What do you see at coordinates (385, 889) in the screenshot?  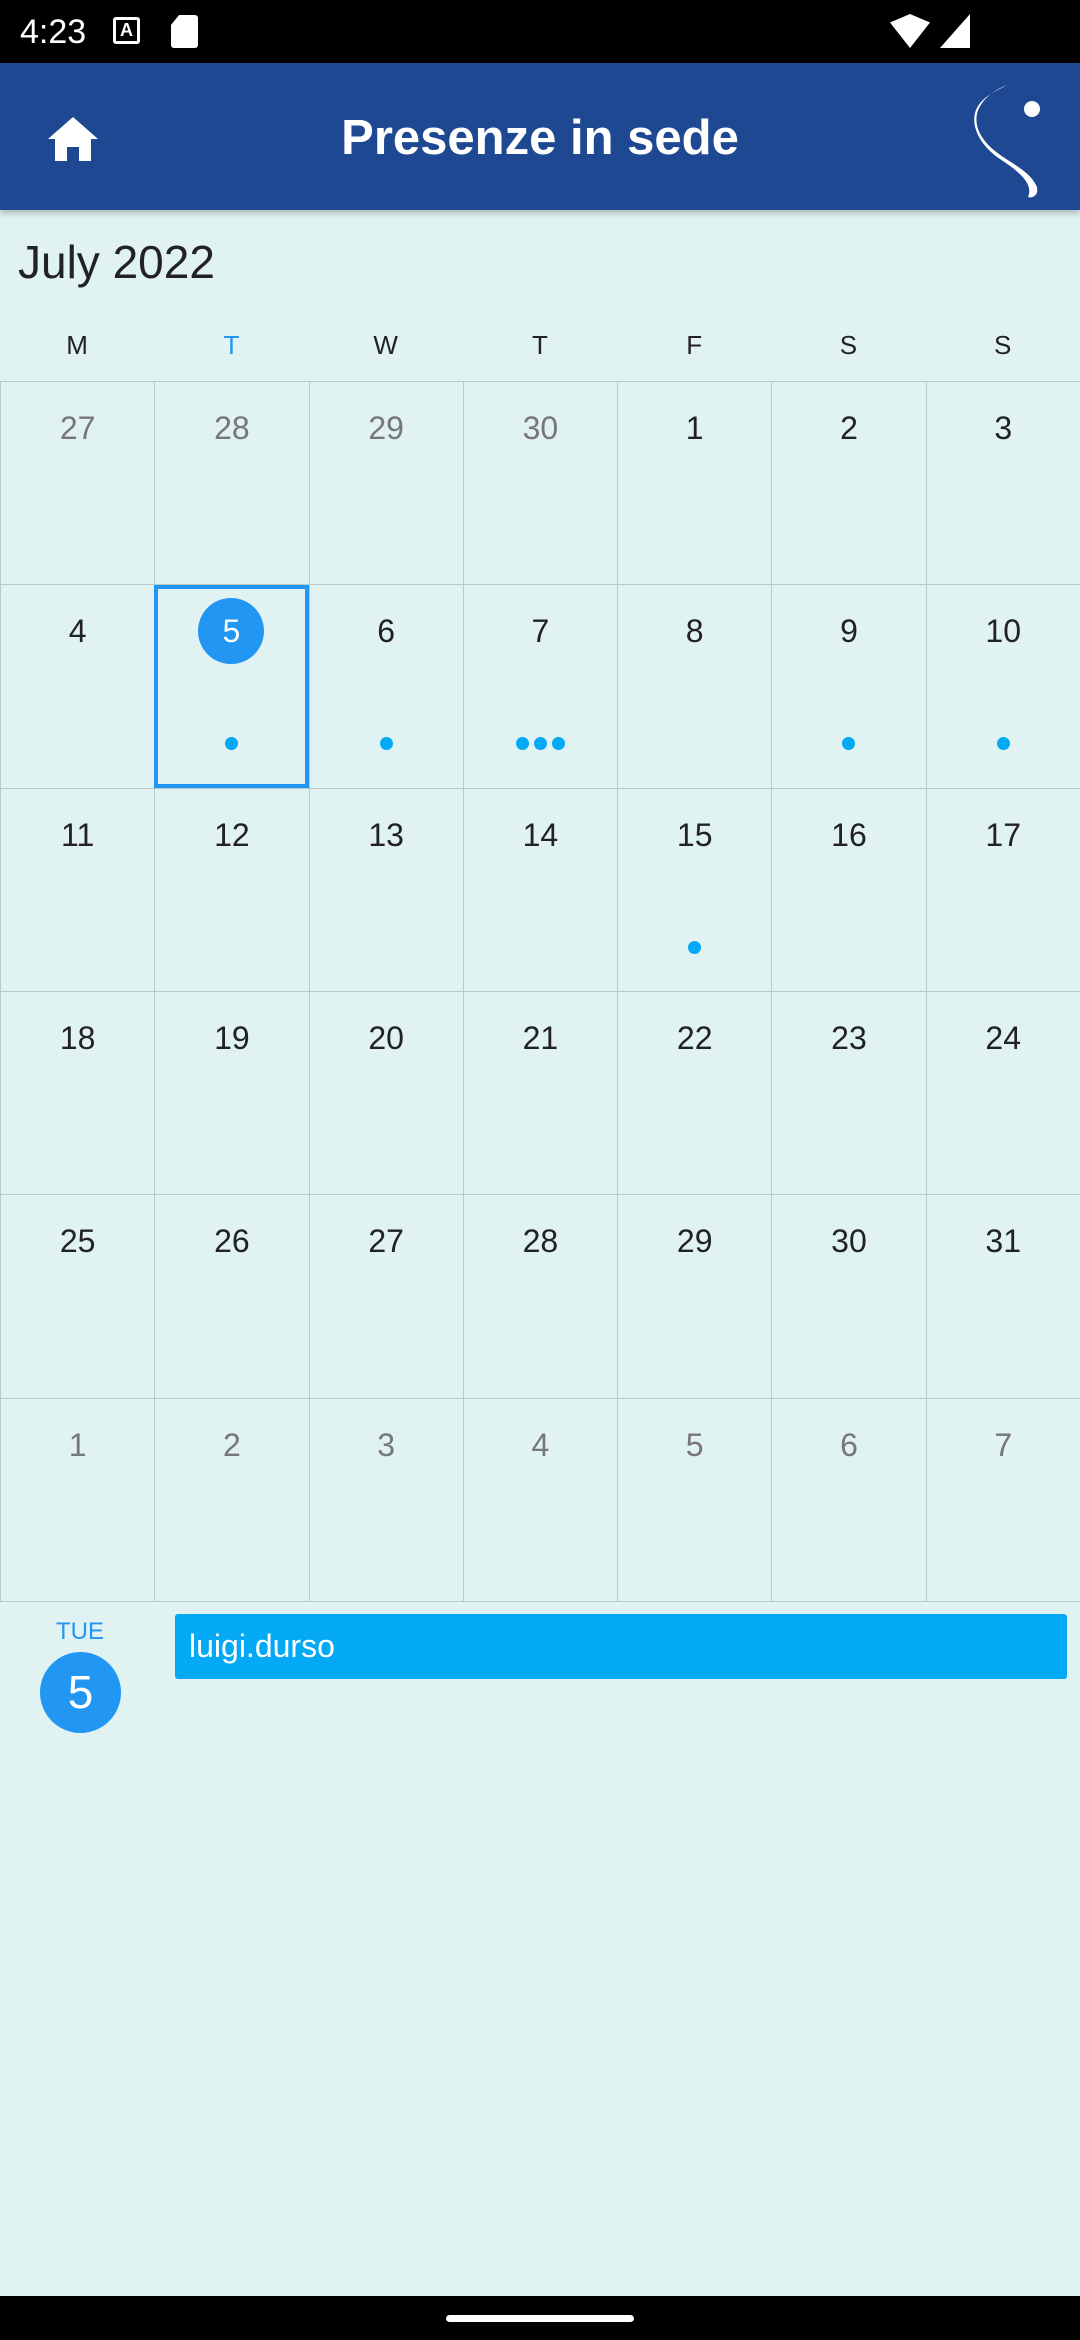 I see `calendar-day: 13` at bounding box center [385, 889].